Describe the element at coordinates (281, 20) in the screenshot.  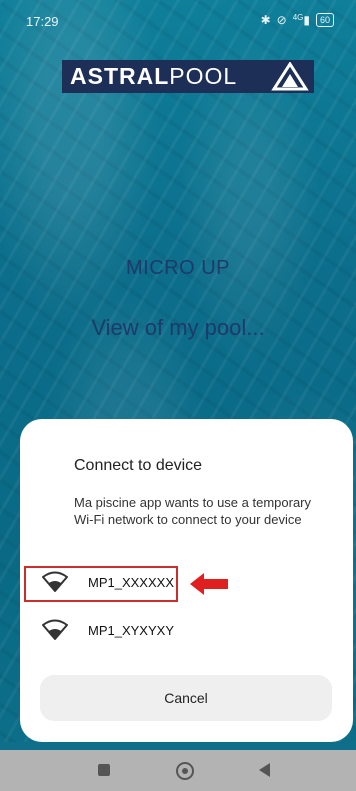
I see `mute-icon: ⊘` at that location.